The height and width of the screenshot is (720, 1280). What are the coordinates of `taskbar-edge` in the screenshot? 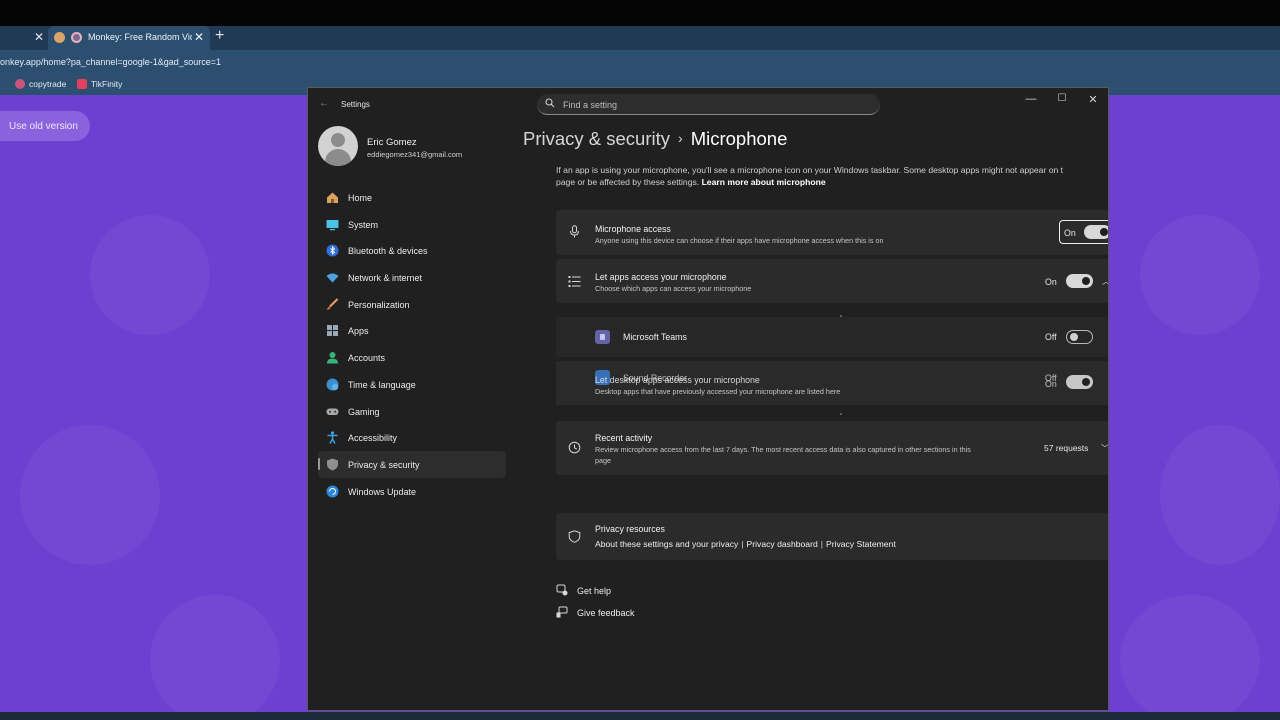 It's located at (640, 716).